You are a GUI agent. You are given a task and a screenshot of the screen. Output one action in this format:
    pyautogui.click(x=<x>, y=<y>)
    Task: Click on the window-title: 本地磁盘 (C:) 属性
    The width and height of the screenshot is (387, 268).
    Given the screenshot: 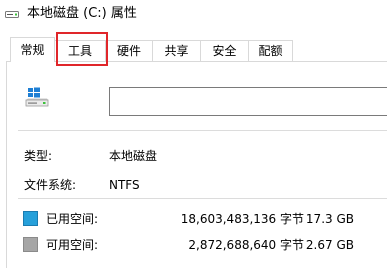 What is the action you would take?
    pyautogui.click(x=82, y=13)
    